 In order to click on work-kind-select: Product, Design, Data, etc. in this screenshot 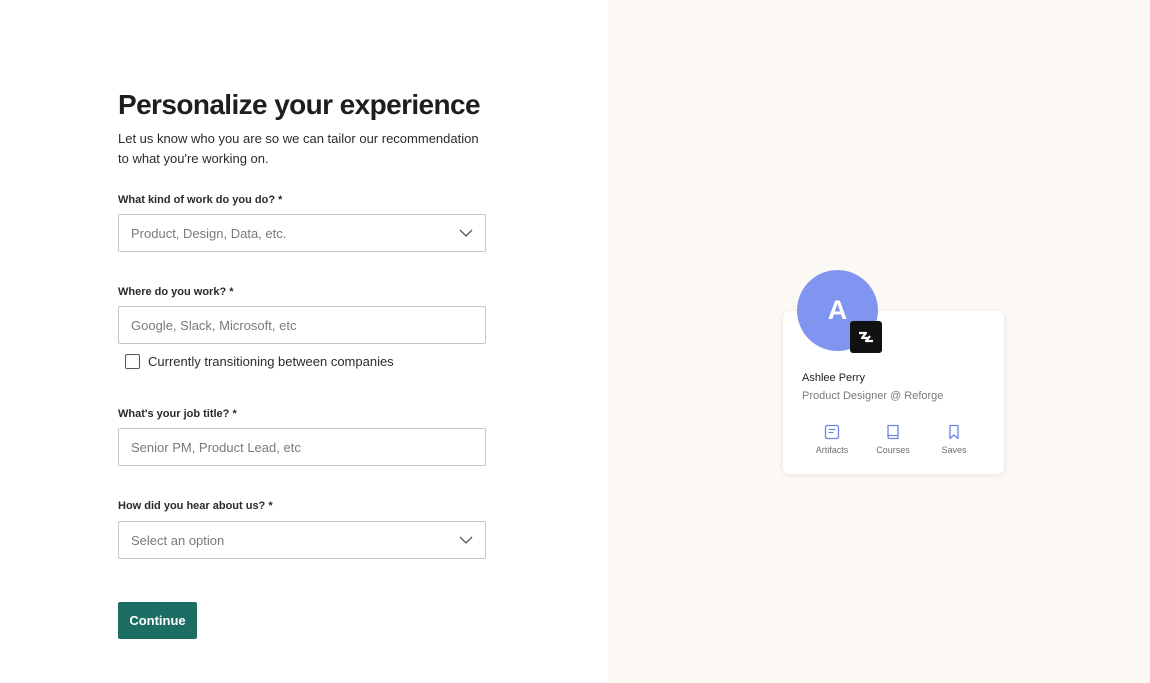, I will do `click(302, 233)`.